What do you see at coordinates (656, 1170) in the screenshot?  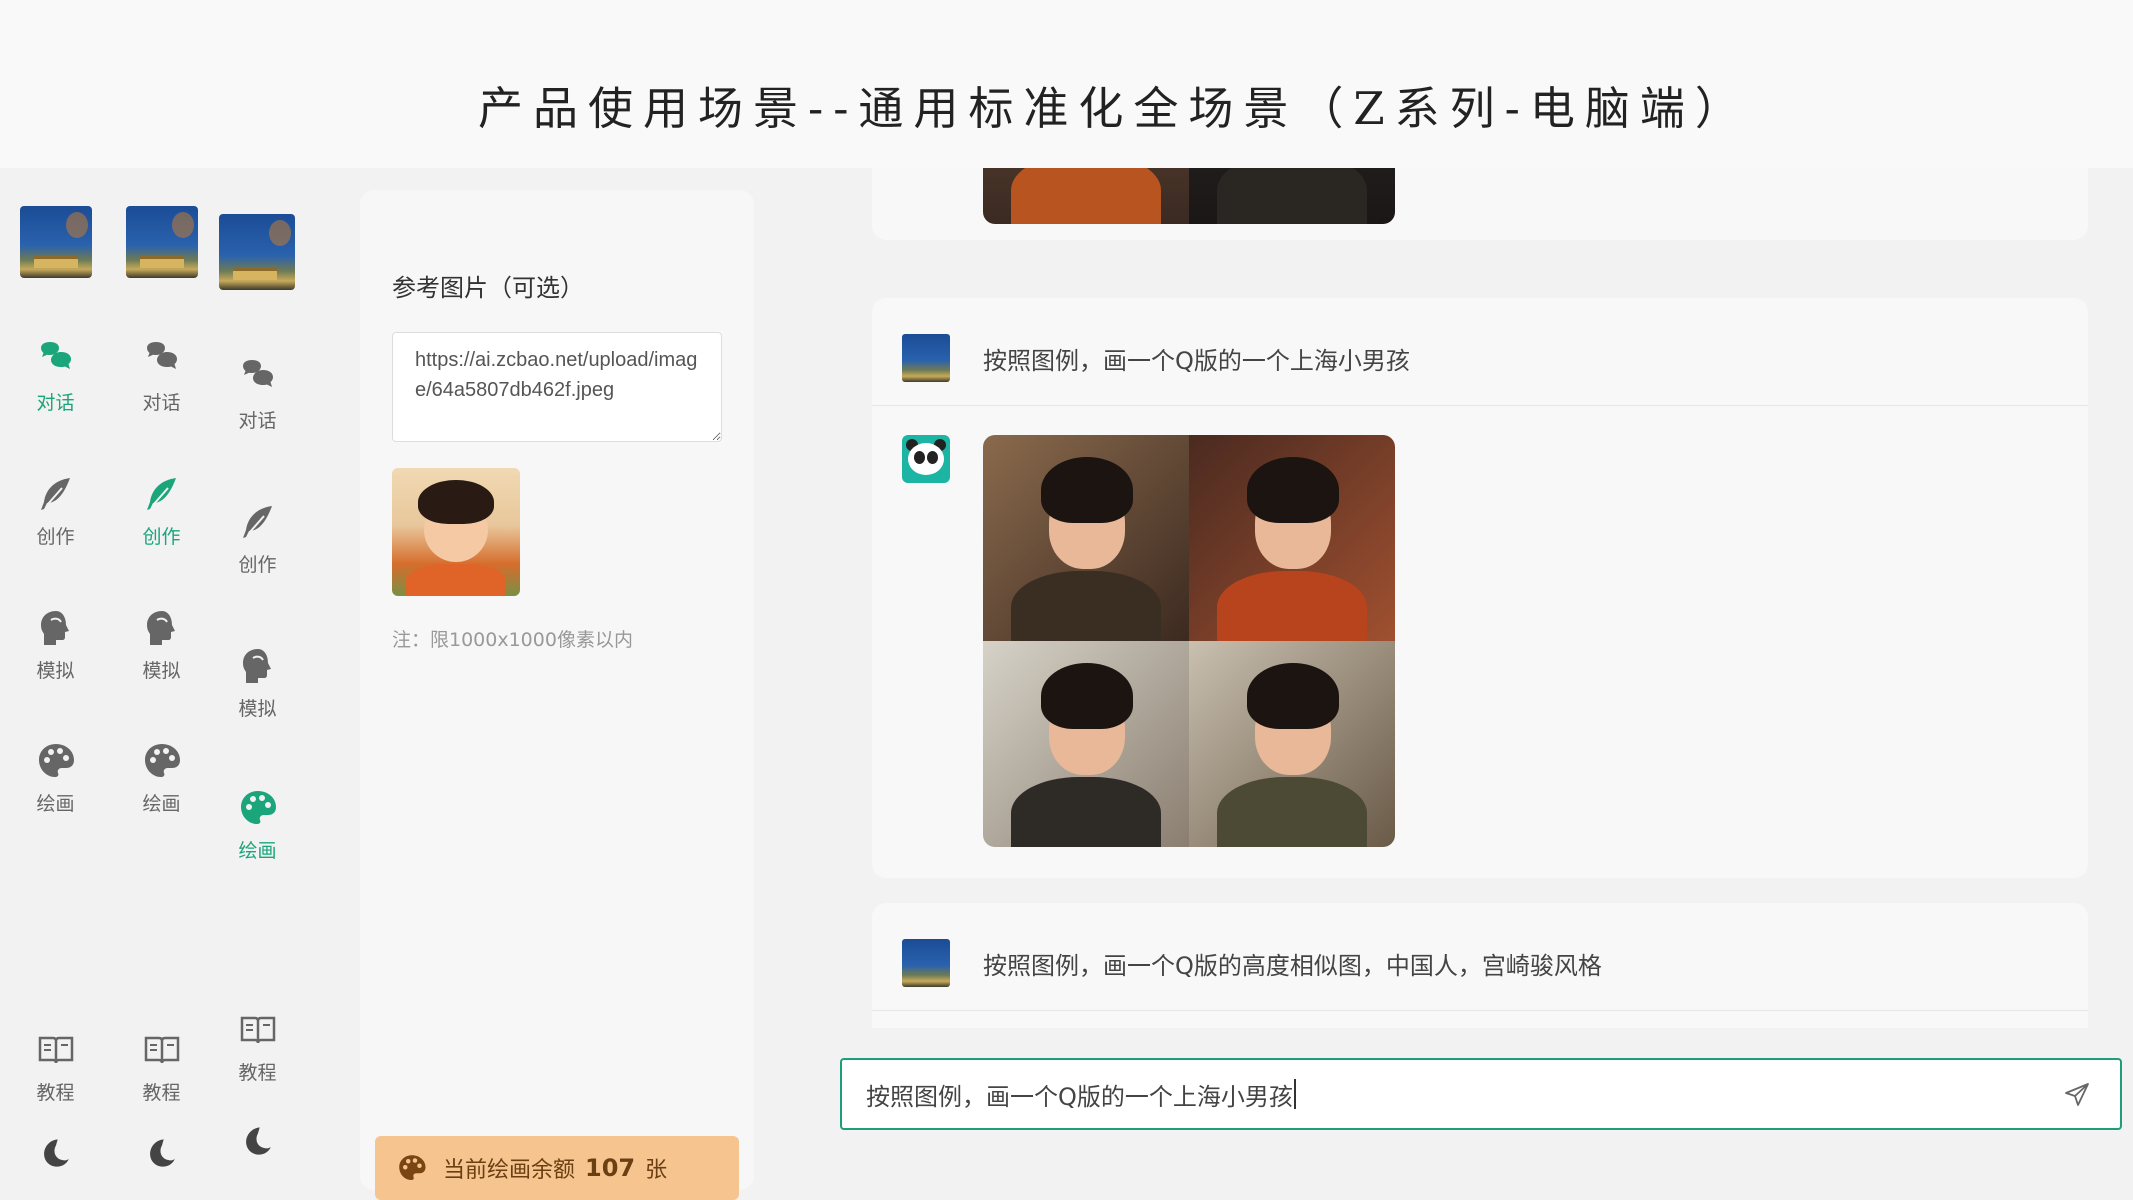 I see `quota-unit: 张` at bounding box center [656, 1170].